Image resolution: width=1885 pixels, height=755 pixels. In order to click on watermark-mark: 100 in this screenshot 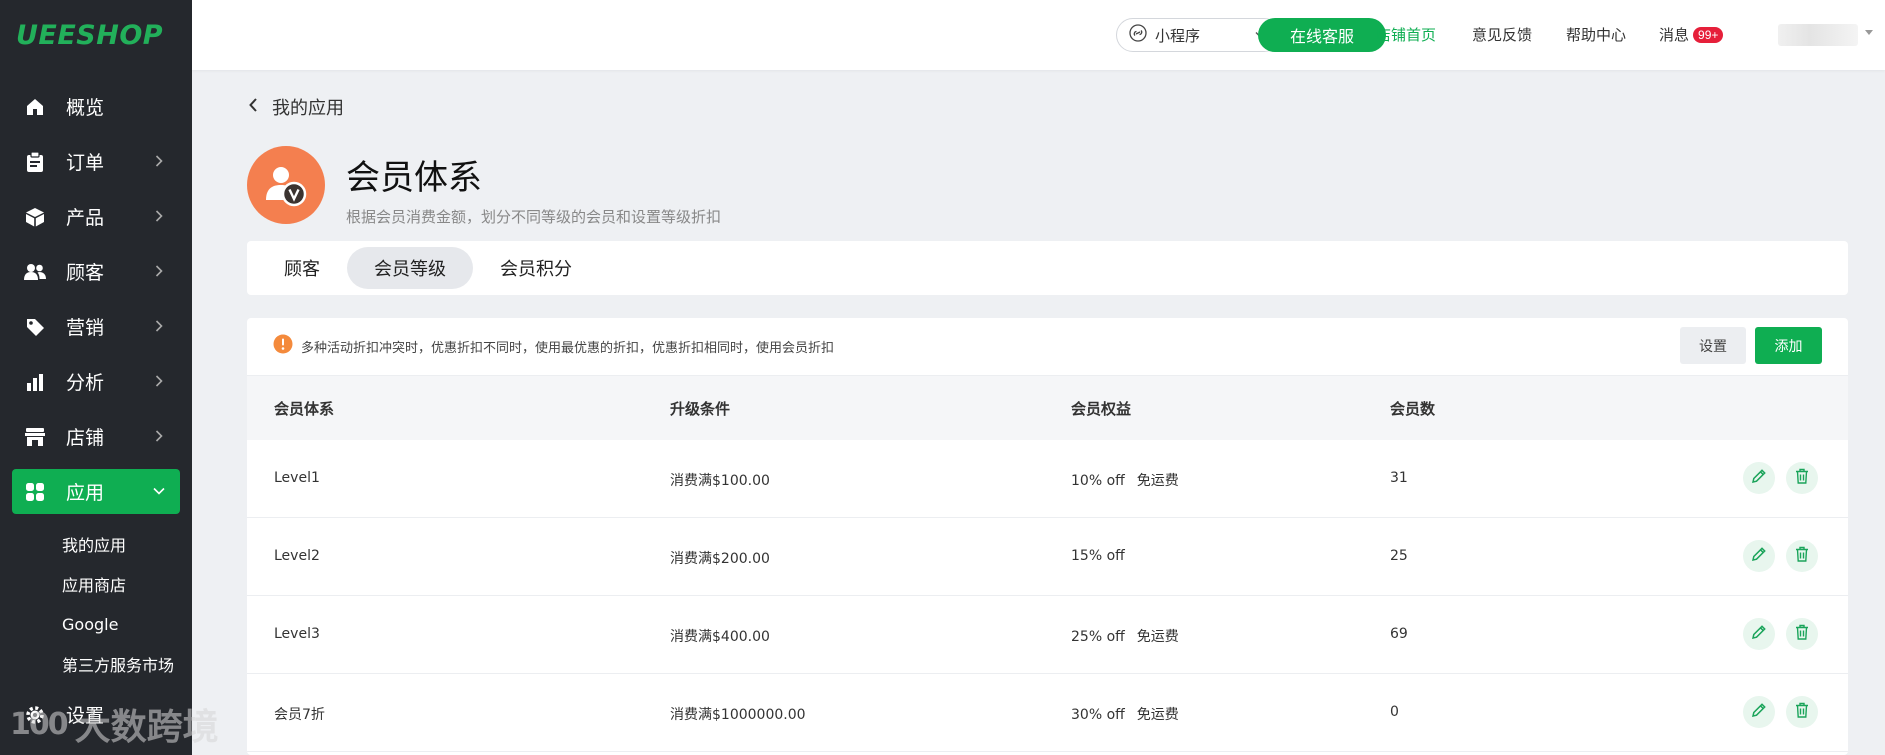, I will do `click(39, 724)`.